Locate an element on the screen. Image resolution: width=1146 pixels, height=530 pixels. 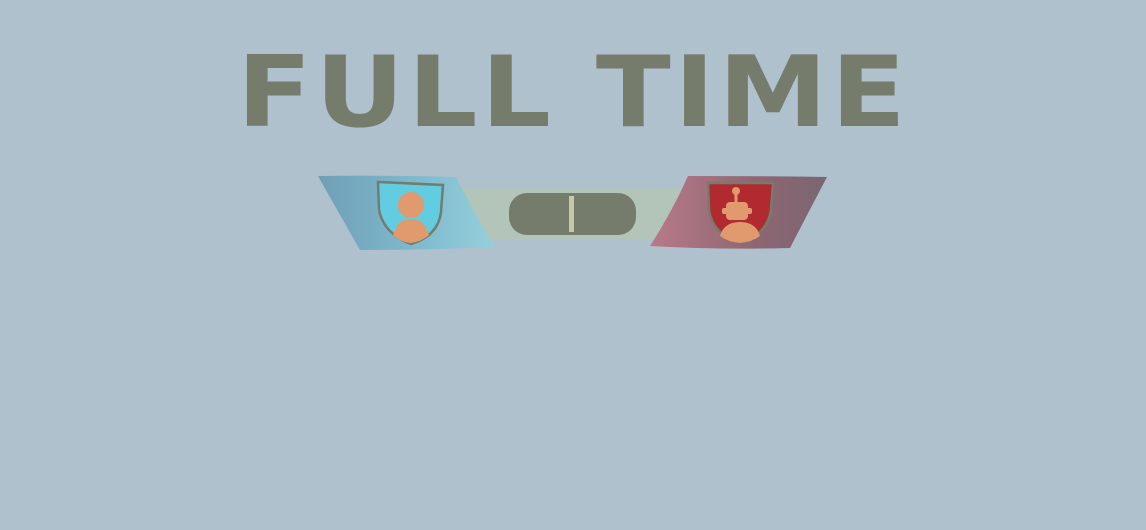
away-team-panel is located at coordinates (738, 212).